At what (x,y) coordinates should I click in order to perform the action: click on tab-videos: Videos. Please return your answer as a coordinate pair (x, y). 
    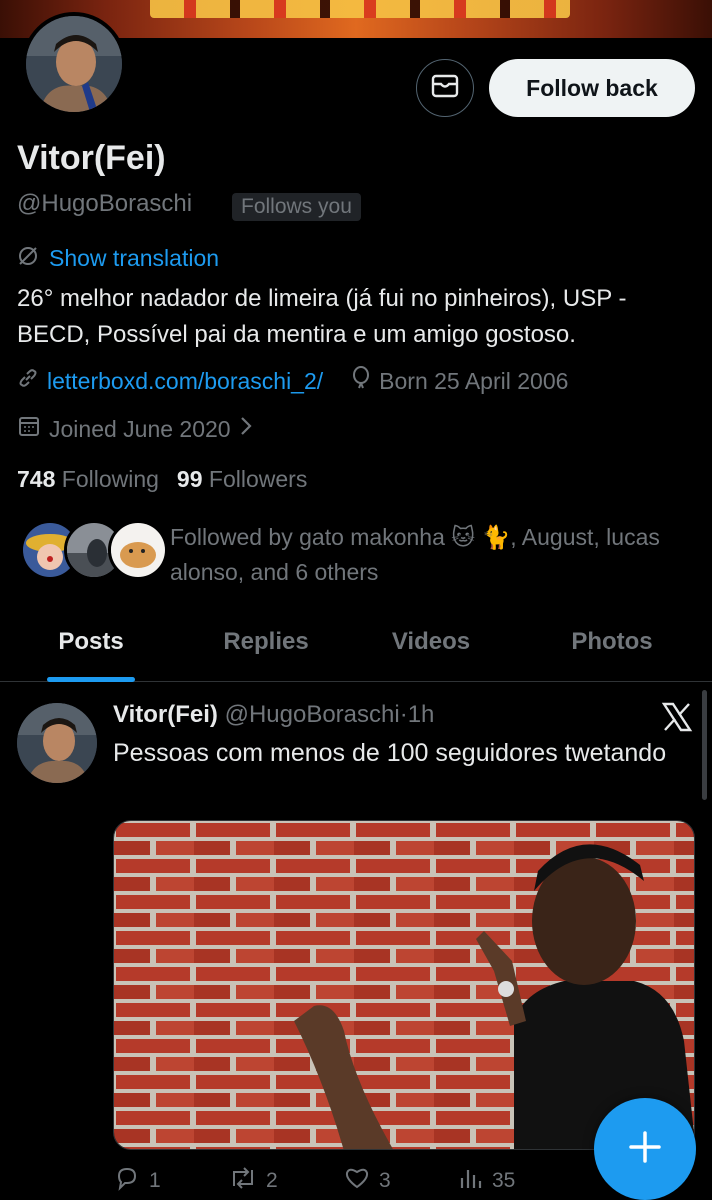
    Looking at the image, I should click on (431, 647).